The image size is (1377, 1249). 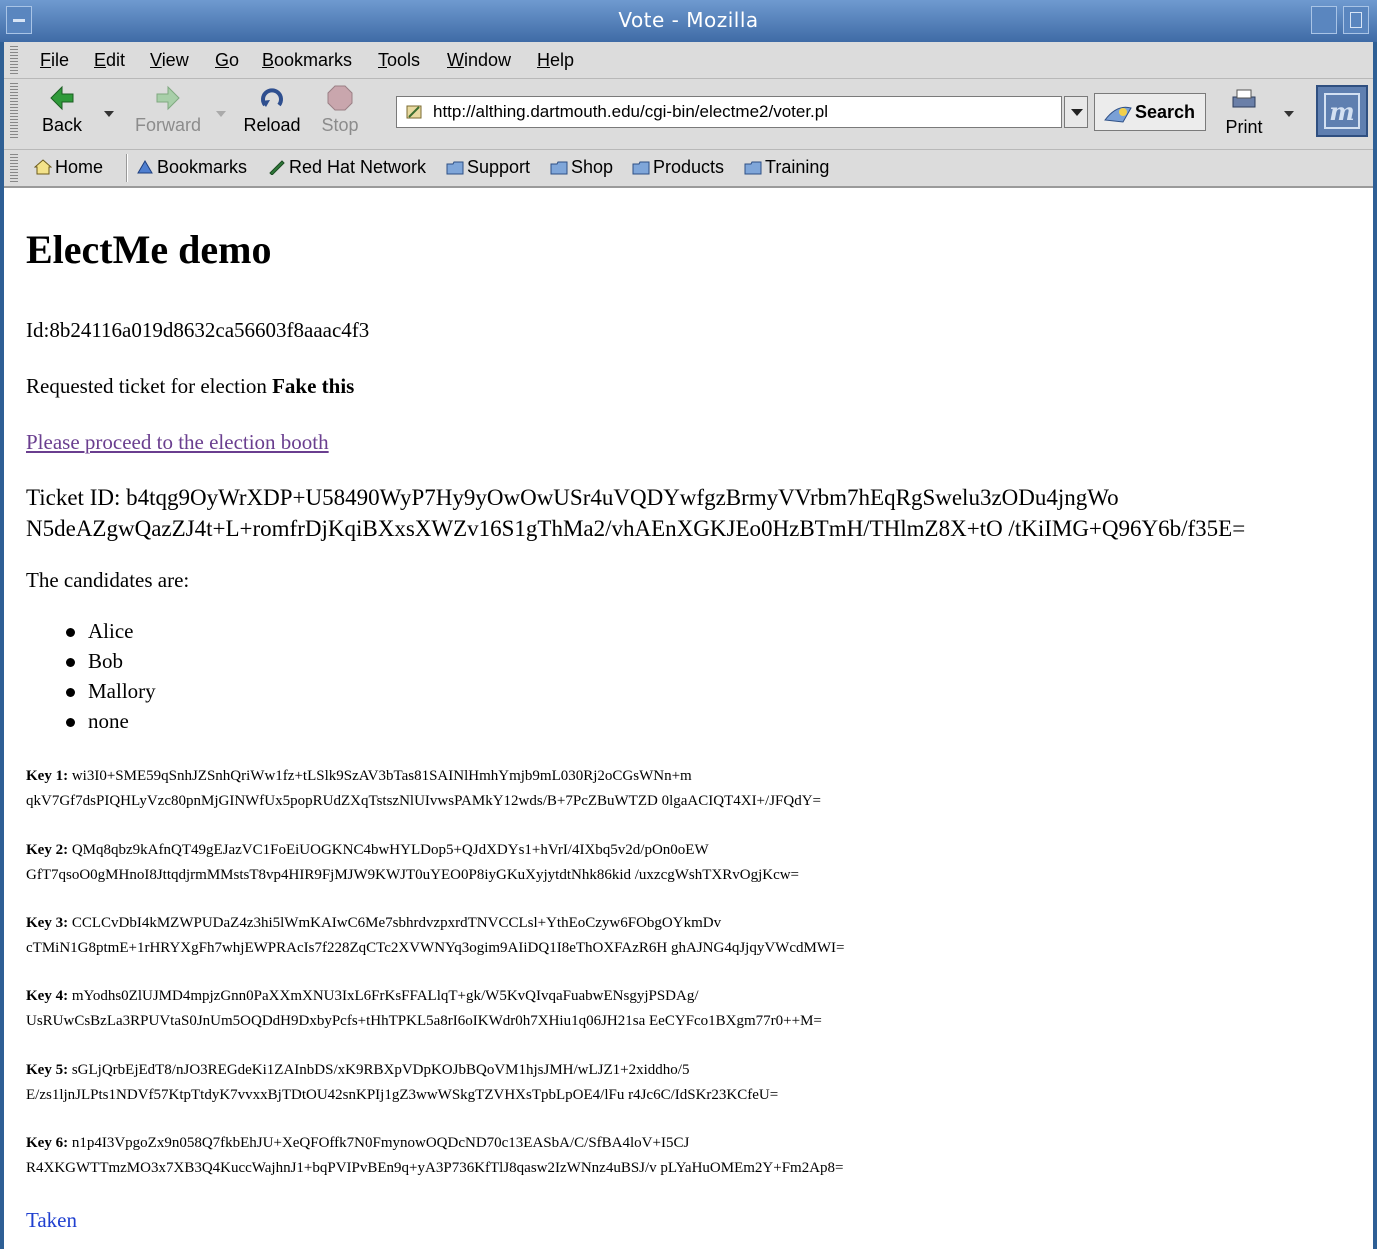 I want to click on menu-edit: Edit, so click(x=109, y=60).